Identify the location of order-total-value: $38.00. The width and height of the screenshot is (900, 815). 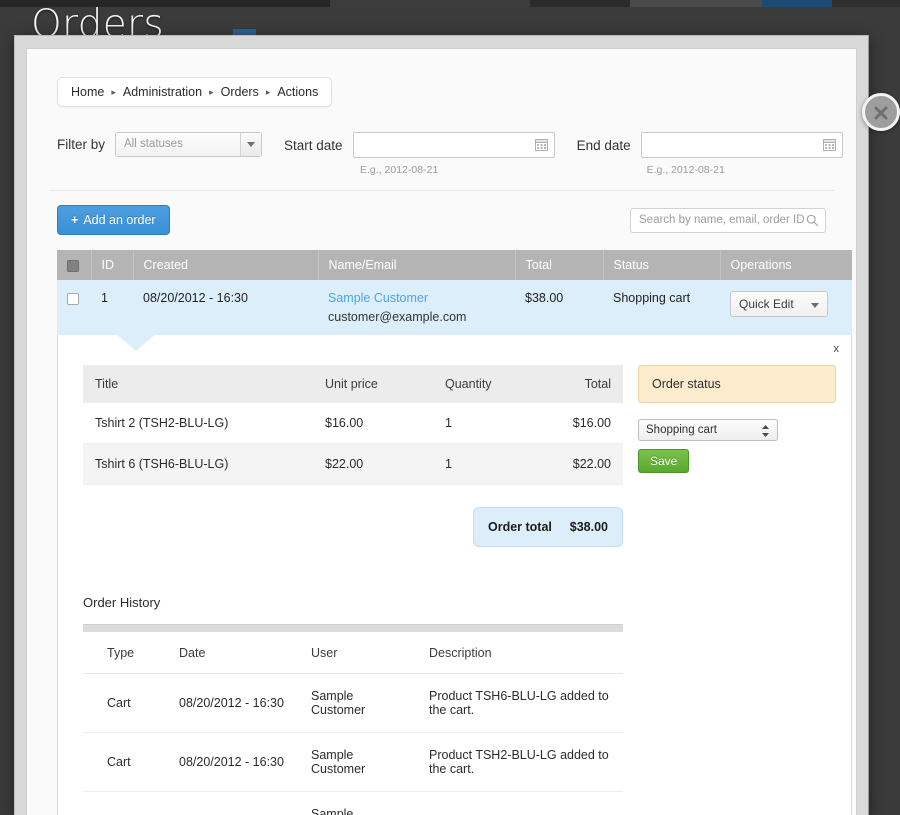
(589, 527).